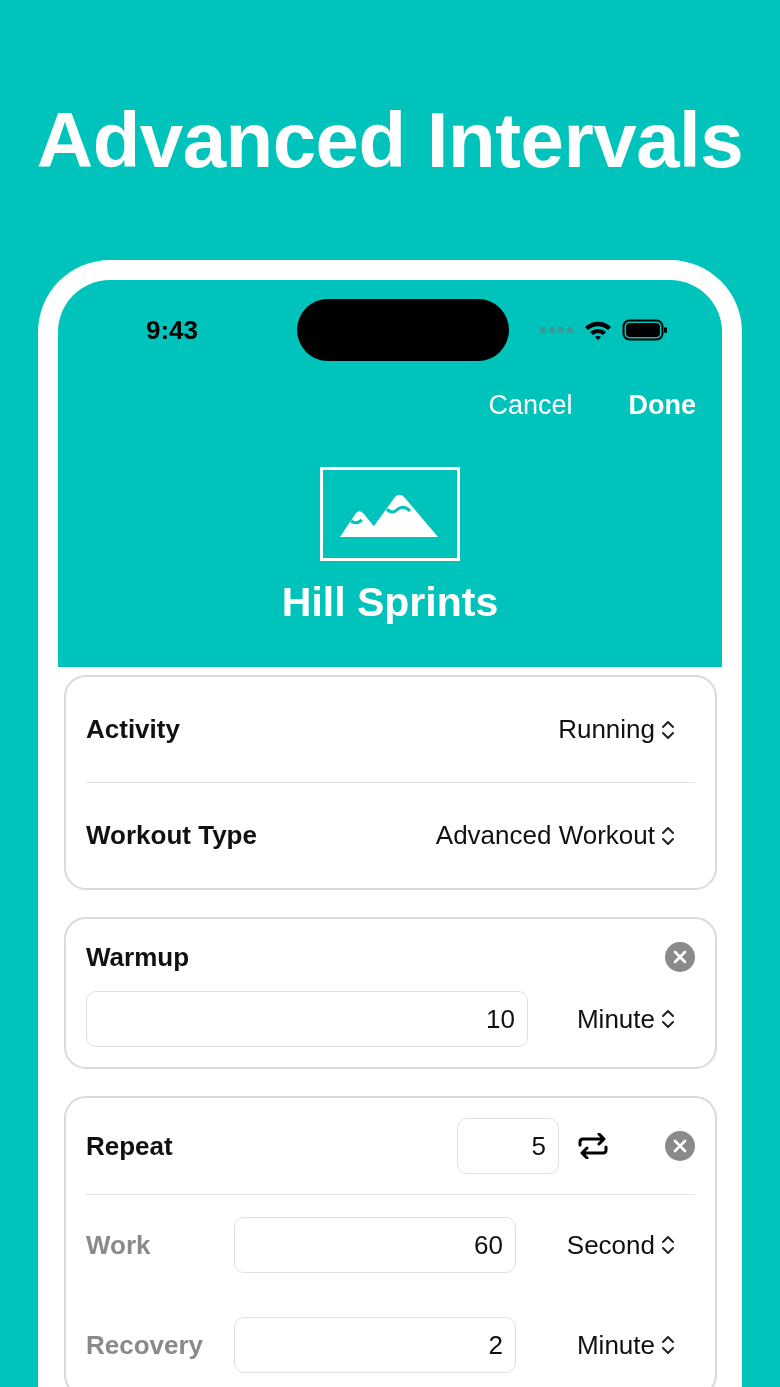 Image resolution: width=780 pixels, height=1387 pixels. What do you see at coordinates (171, 835) in the screenshot?
I see `setting-label: Workout Type` at bounding box center [171, 835].